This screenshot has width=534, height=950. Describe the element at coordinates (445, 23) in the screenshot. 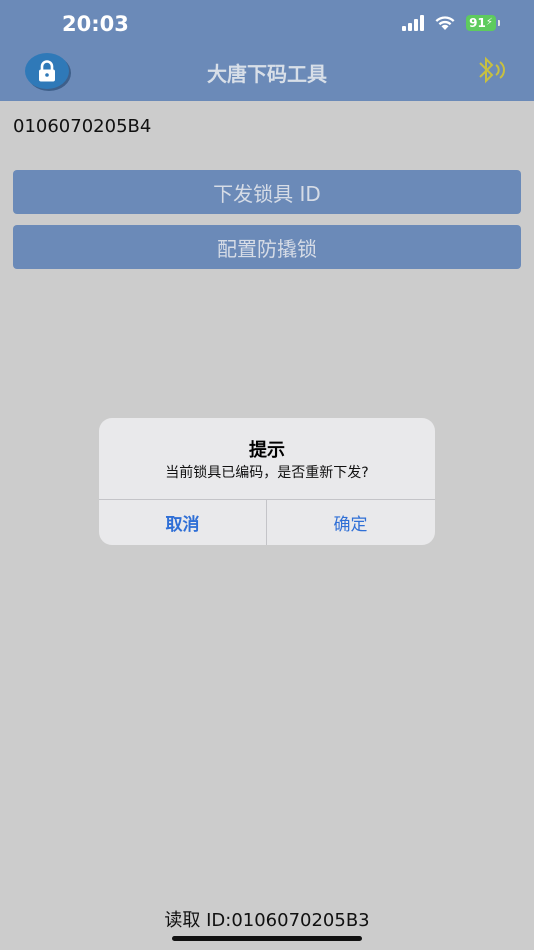

I see `wifi-icon` at that location.